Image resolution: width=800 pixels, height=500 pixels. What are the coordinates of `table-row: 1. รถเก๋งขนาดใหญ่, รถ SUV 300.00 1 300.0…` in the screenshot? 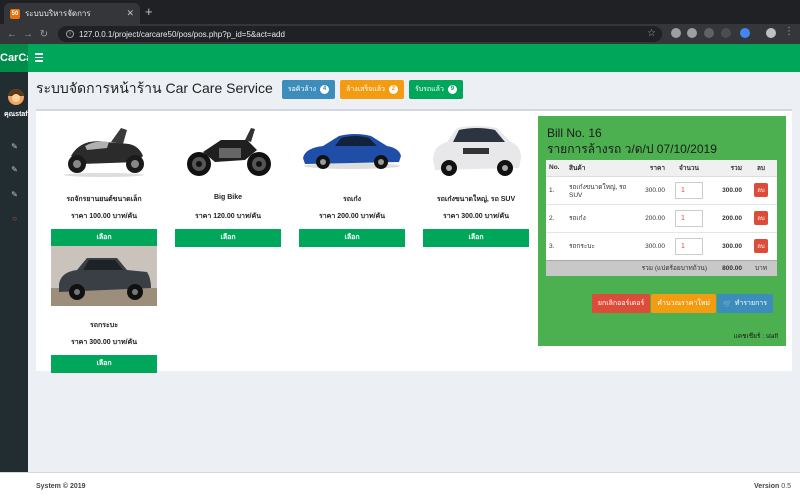 It's located at (661, 189).